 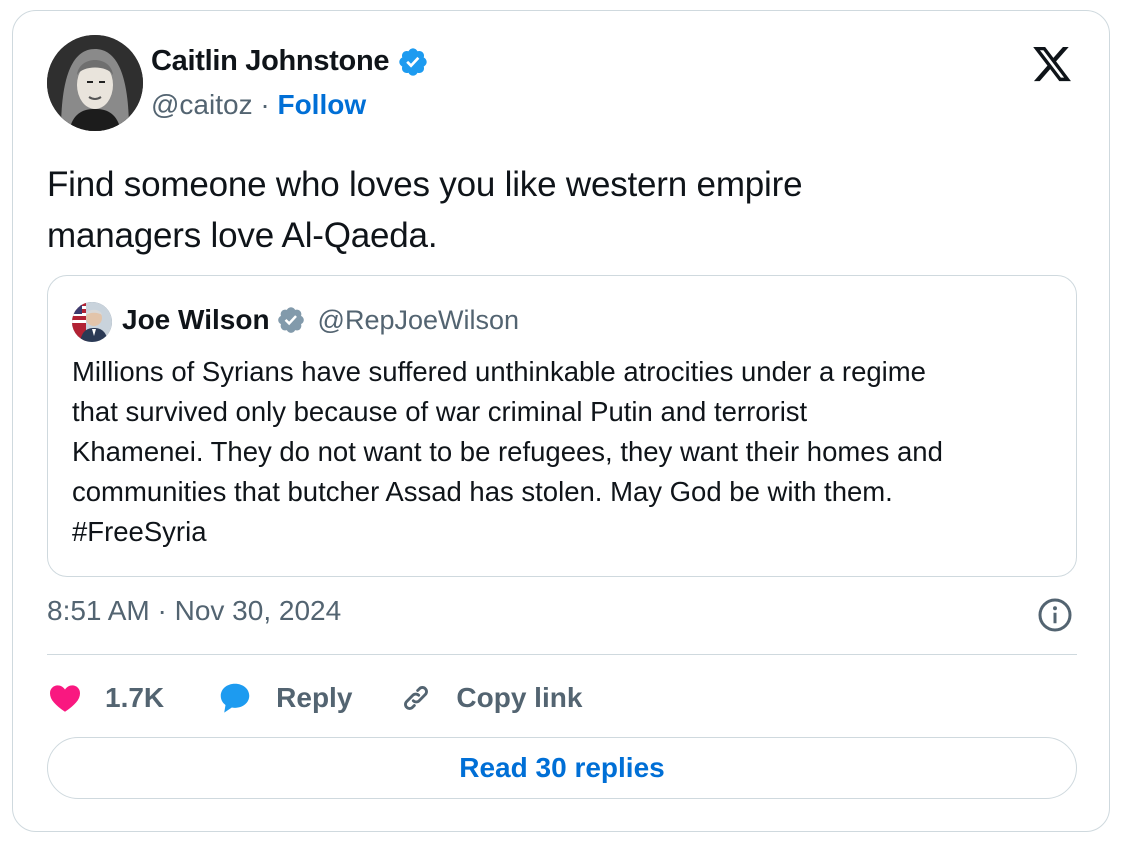 I want to click on quoted-text-line: #FreeSyria, so click(x=139, y=531).